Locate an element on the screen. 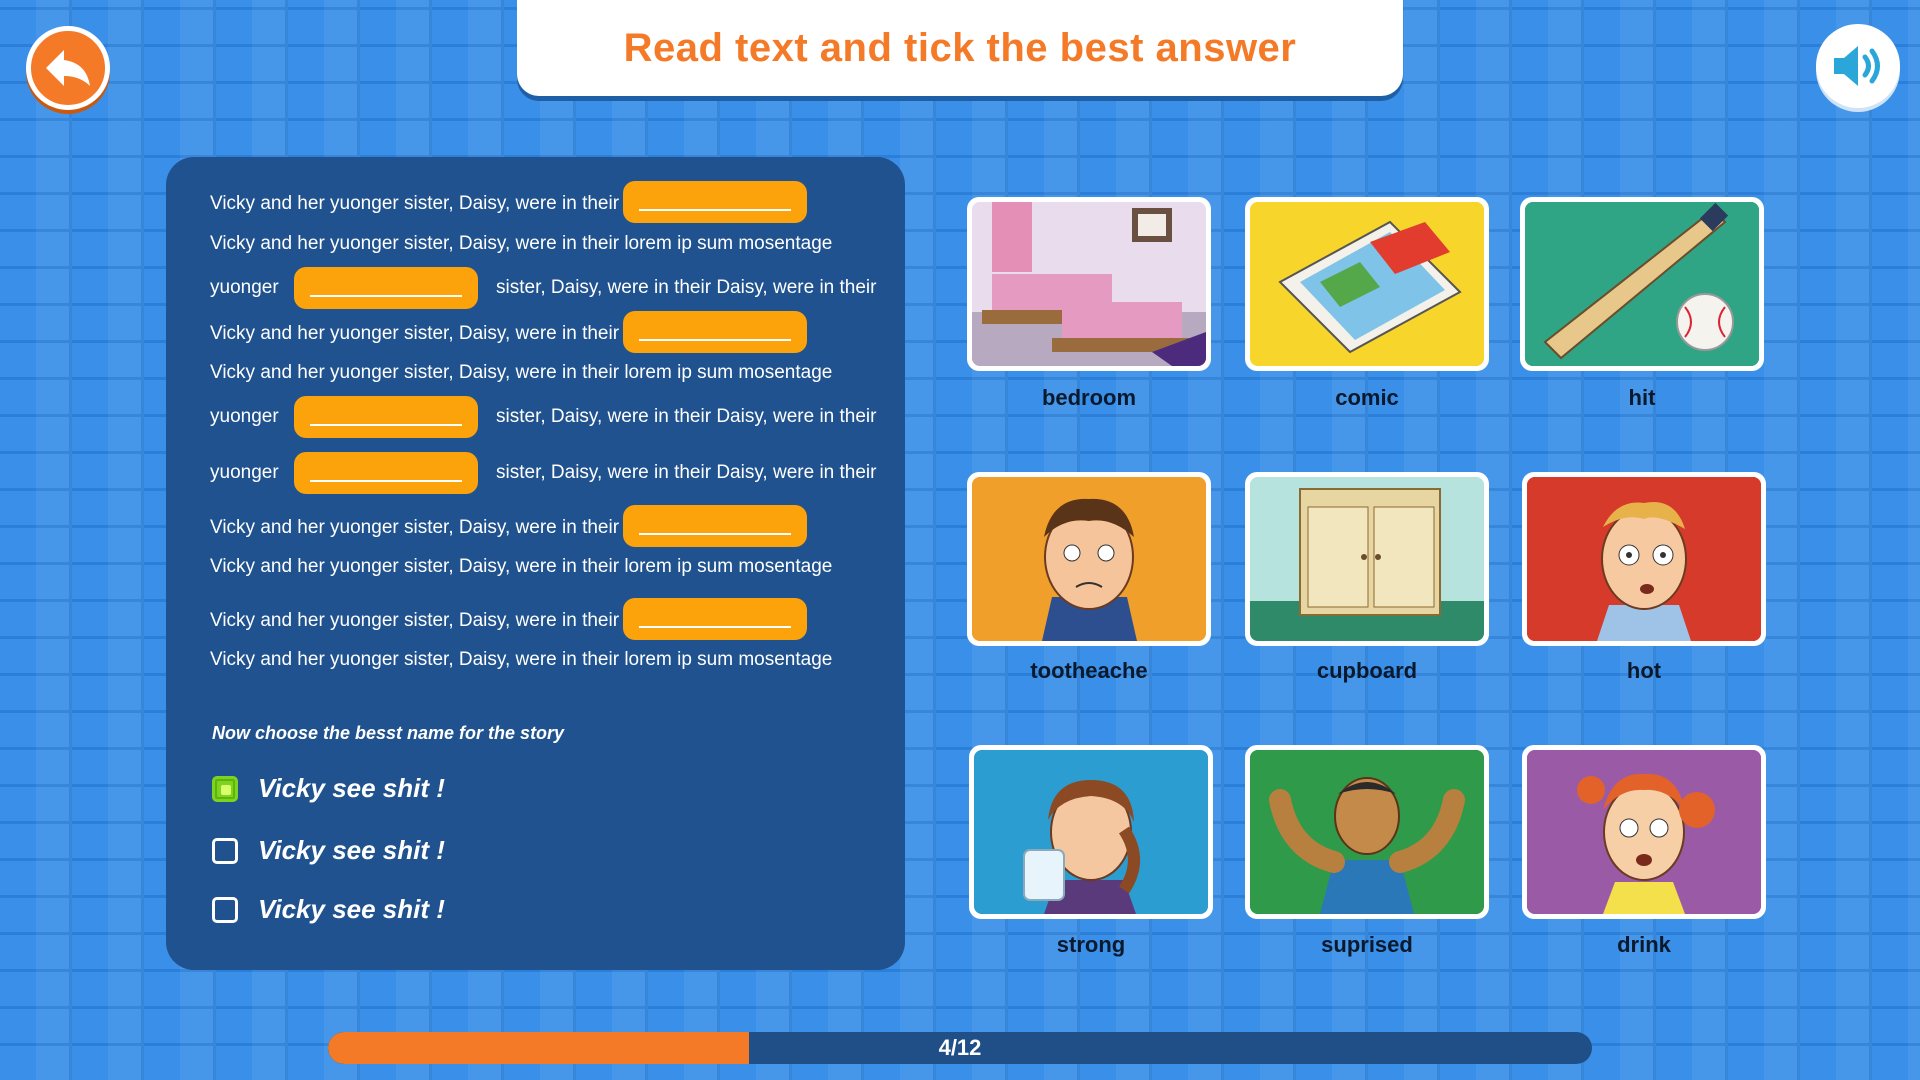 This screenshot has width=1920, height=1080. picture-card-suprised is located at coordinates (1367, 832).